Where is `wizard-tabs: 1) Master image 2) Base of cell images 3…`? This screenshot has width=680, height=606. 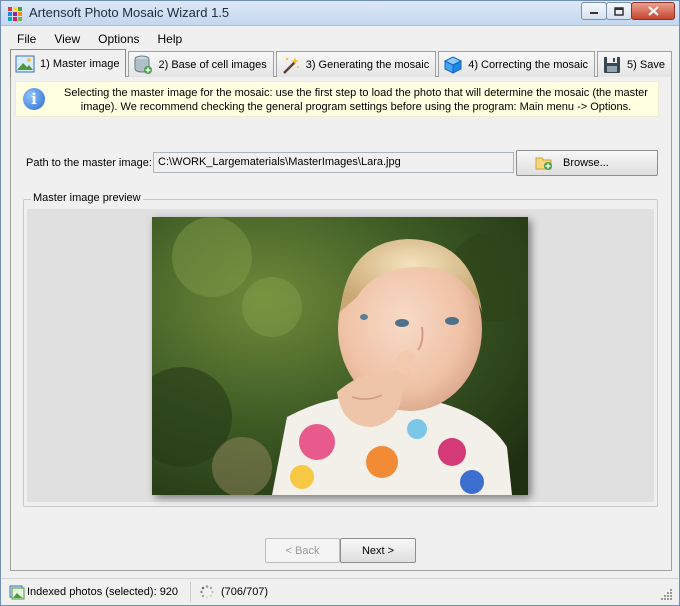 wizard-tabs: 1) Master image 2) Base of cell images 3… is located at coordinates (342, 63).